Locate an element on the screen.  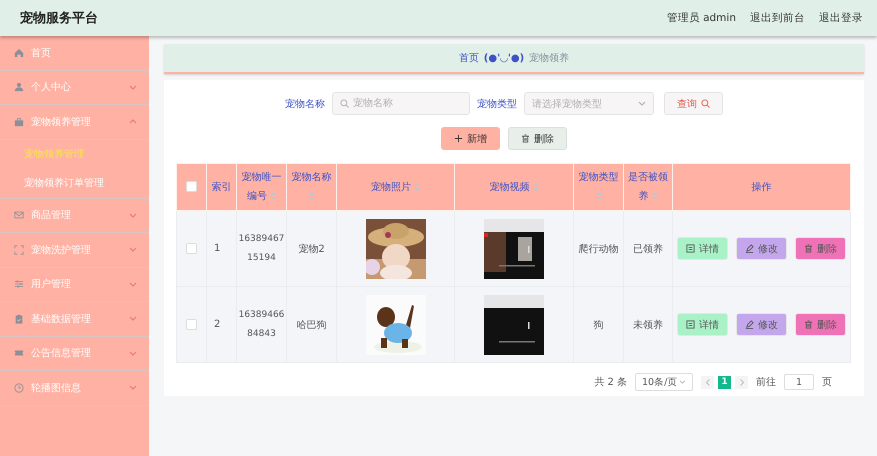
chevron-right-icon is located at coordinates (742, 382).